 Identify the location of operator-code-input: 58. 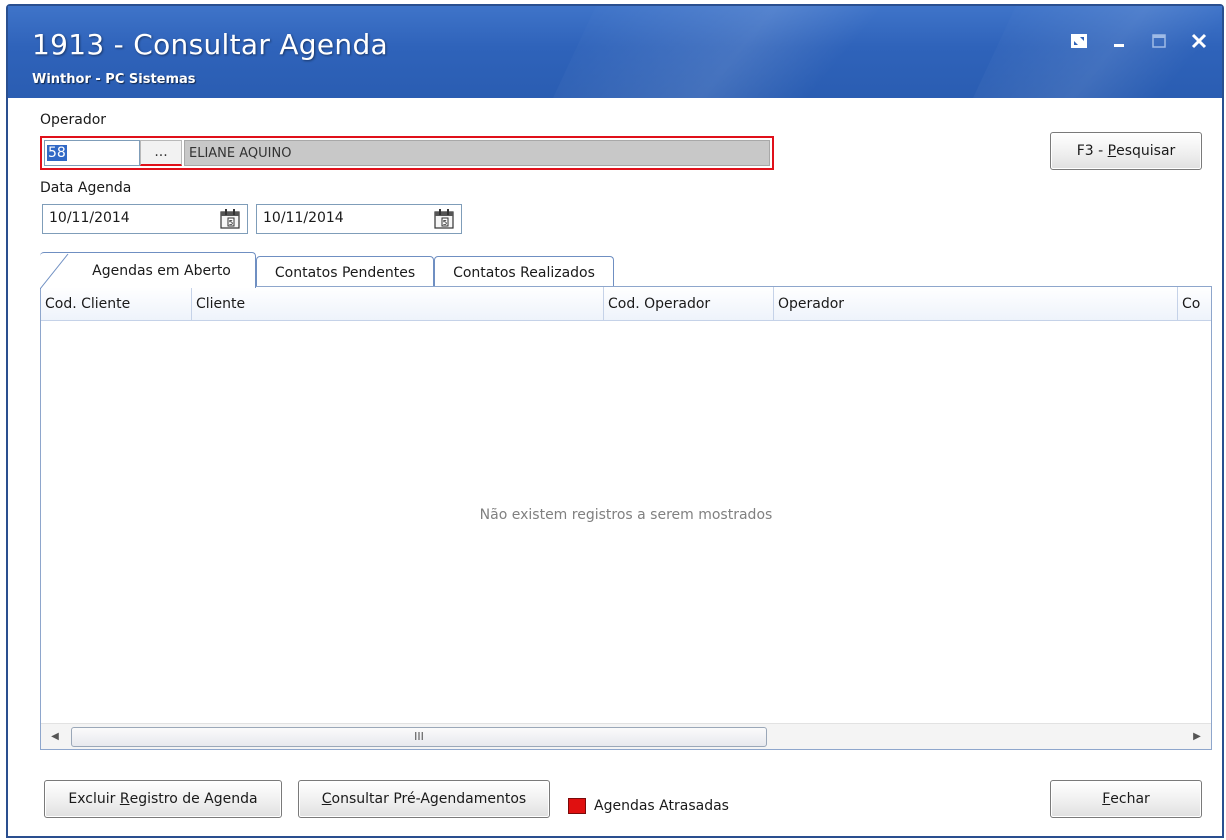
(92, 153).